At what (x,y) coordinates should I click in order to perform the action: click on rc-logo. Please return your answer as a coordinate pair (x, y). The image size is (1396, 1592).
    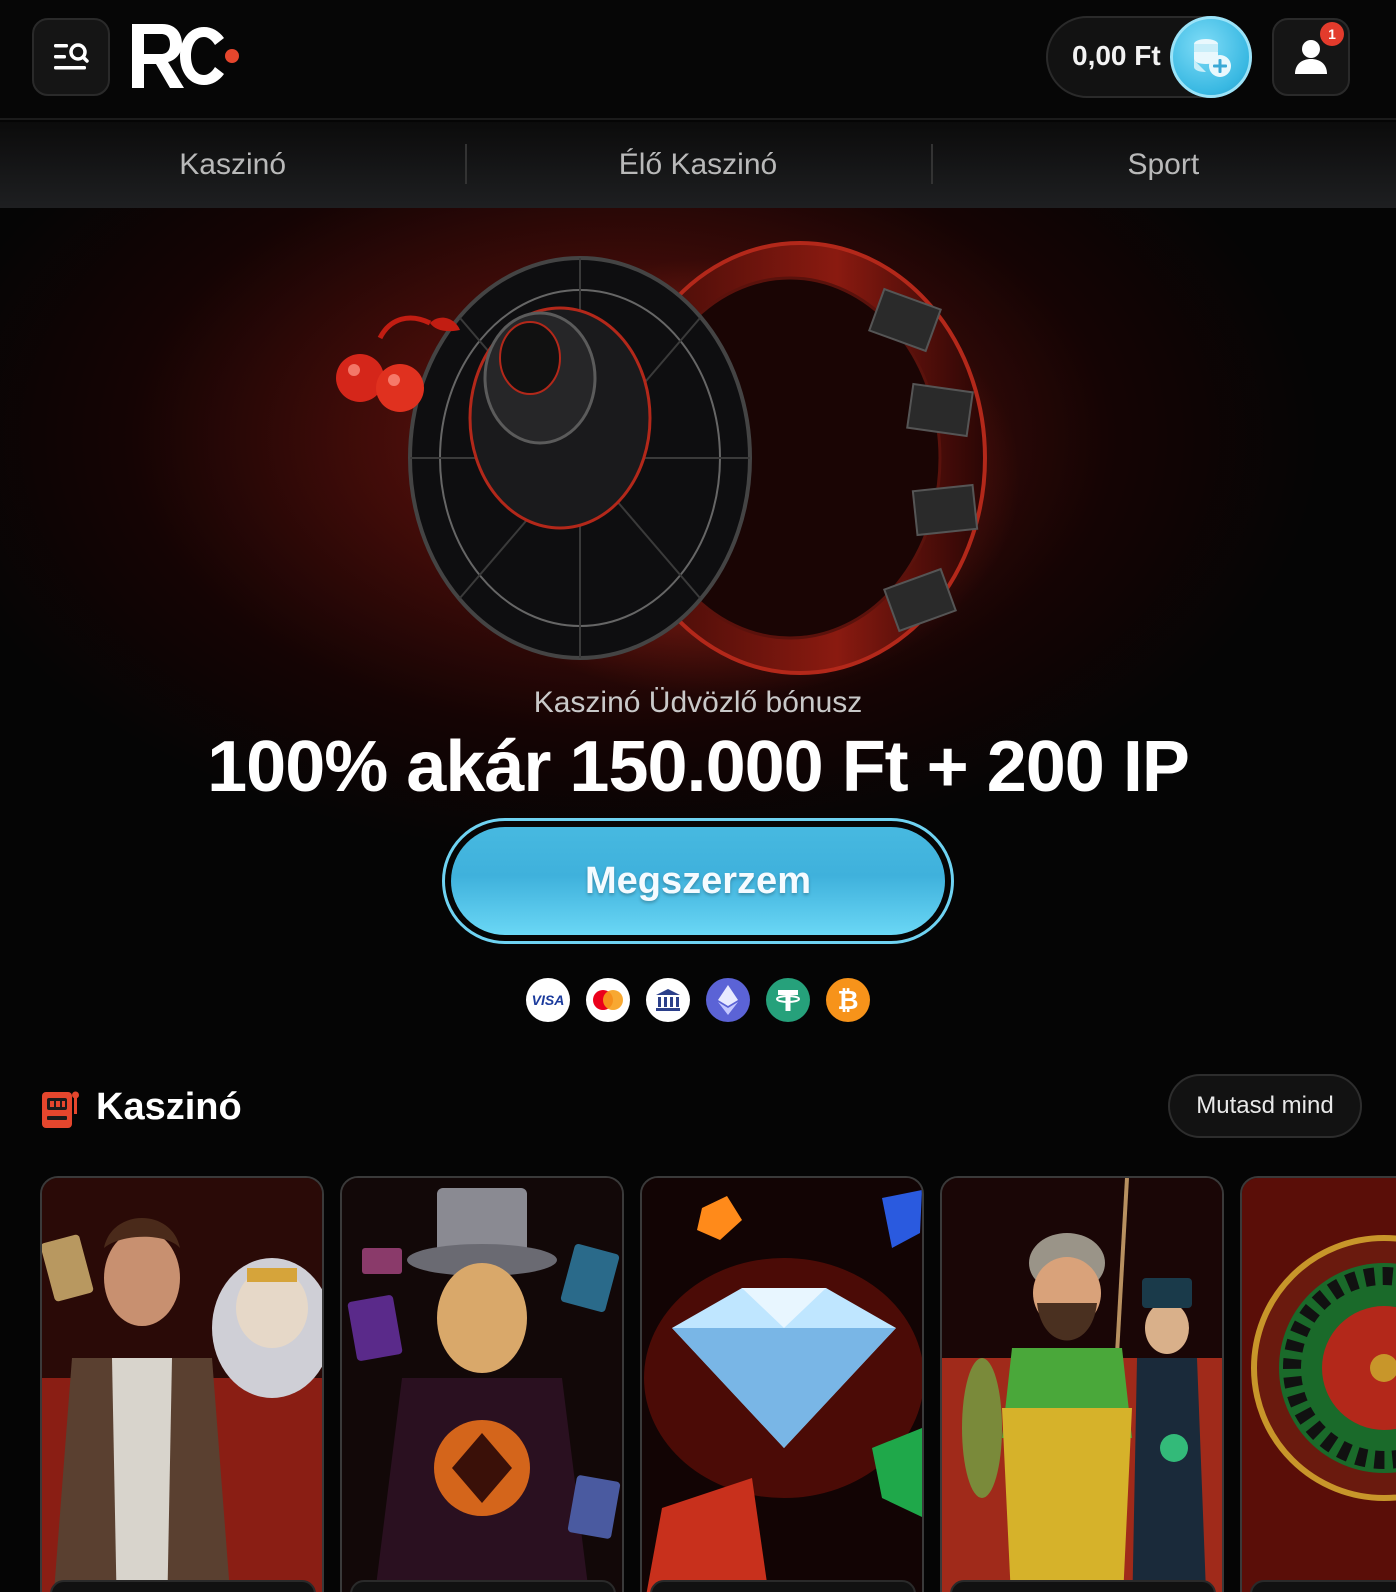
    Looking at the image, I should click on (188, 56).